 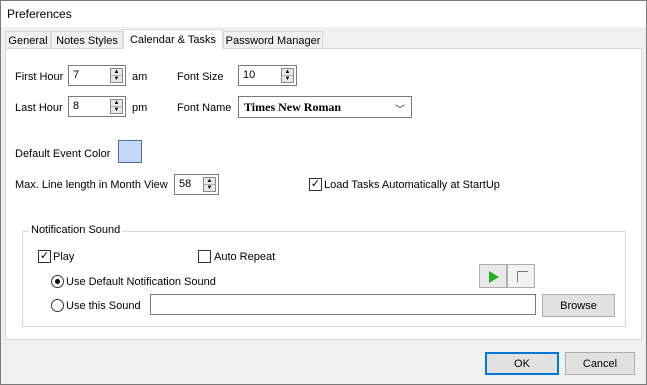 I want to click on first-hour-spin-buttons: ▲ ▼, so click(x=116, y=75).